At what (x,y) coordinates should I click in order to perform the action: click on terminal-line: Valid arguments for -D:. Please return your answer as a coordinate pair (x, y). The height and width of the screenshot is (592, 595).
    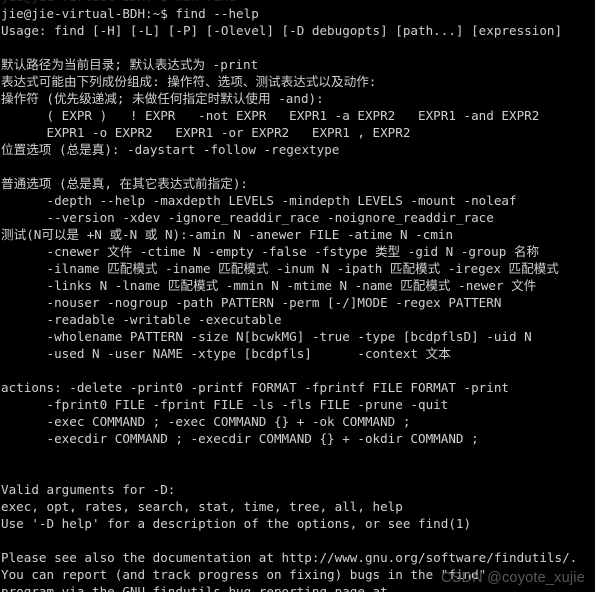
    Looking at the image, I should click on (88, 489).